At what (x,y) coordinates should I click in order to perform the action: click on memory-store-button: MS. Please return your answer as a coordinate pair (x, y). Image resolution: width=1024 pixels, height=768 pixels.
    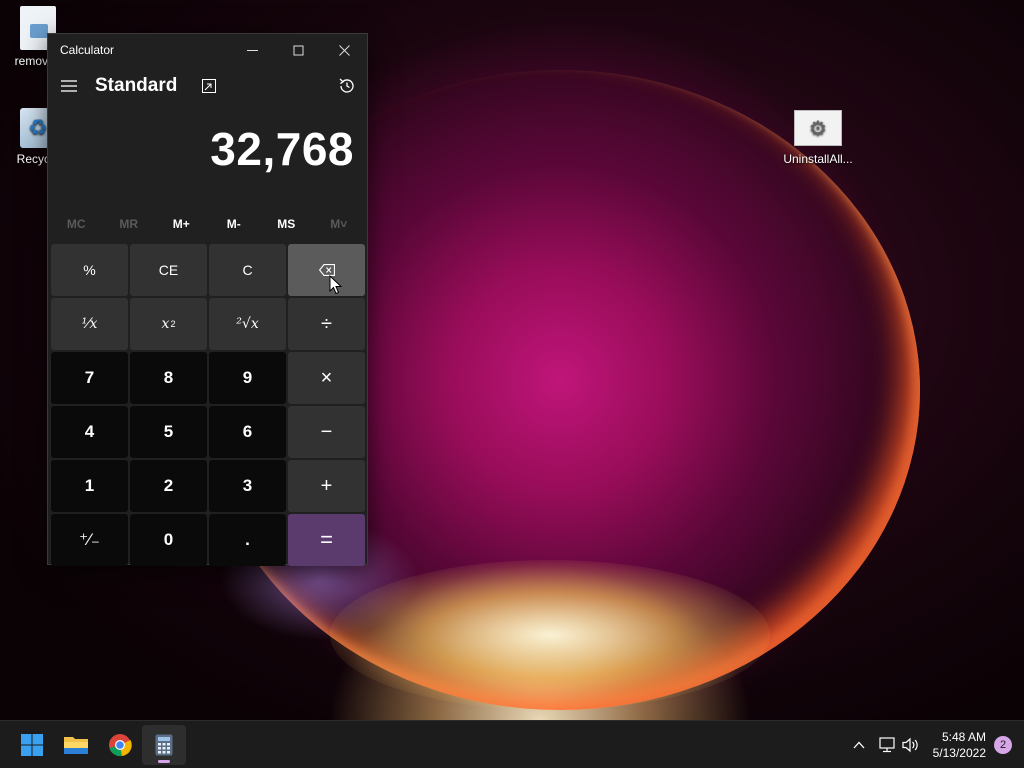
    Looking at the image, I should click on (286, 224).